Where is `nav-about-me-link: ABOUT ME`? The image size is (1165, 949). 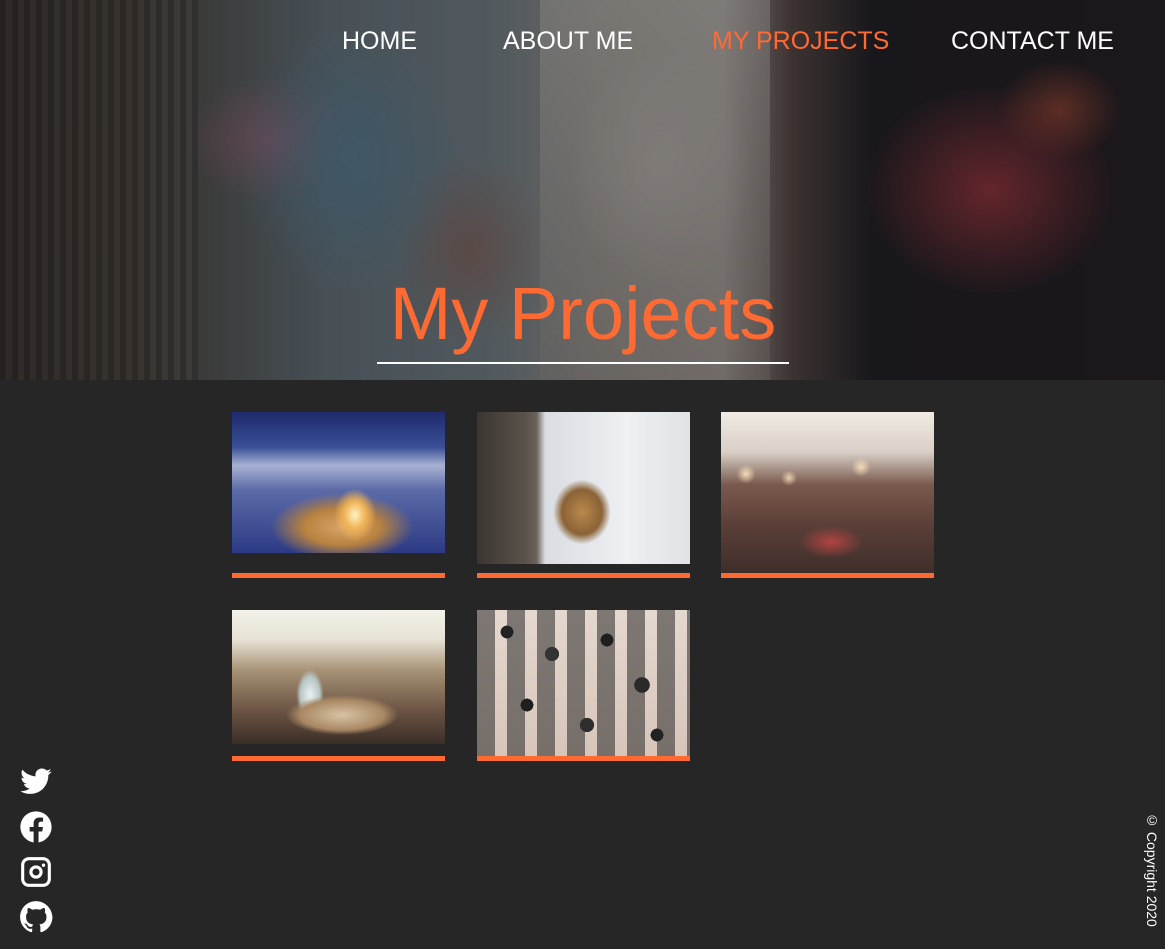 nav-about-me-link: ABOUT ME is located at coordinates (568, 41).